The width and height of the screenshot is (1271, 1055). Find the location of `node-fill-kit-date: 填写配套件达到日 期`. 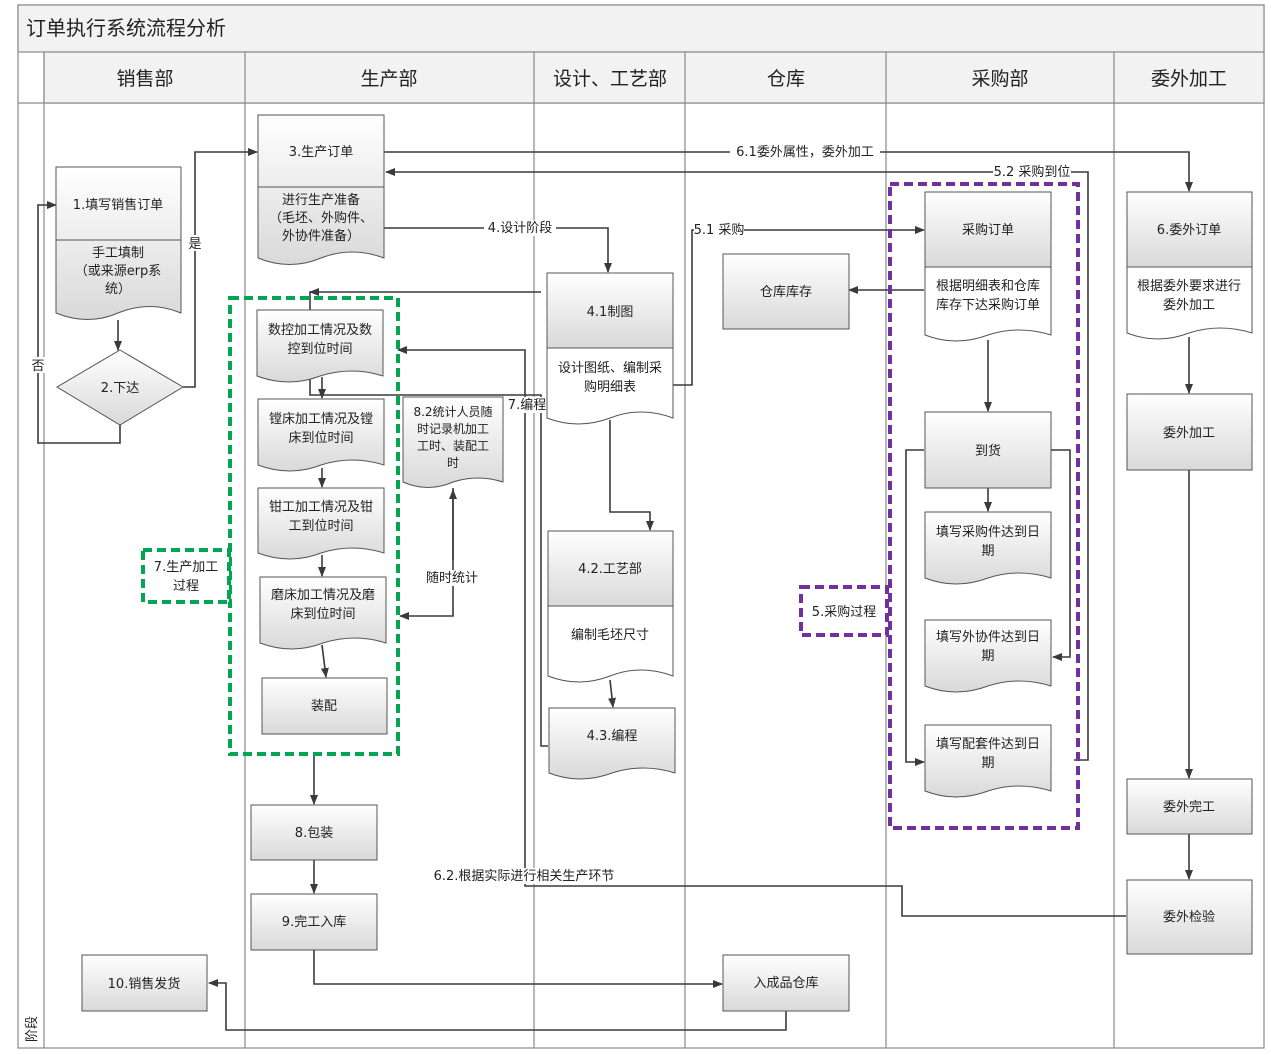

node-fill-kit-date: 填写配套件达到日 期 is located at coordinates (988, 761).